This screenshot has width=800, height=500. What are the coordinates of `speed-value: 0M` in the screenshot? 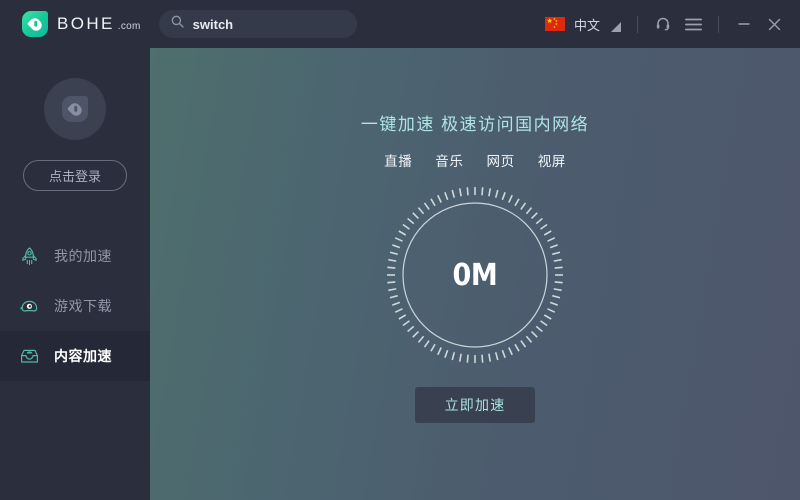 It's located at (475, 275).